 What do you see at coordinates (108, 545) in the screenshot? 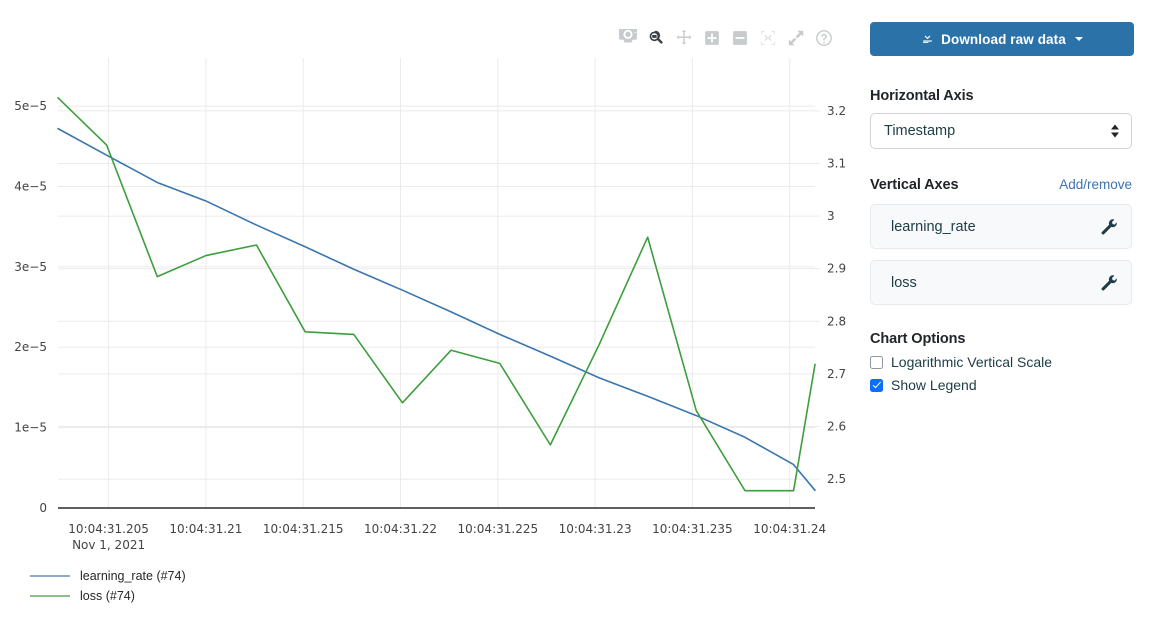
I see `x-axis-date-label: Nov 1, 2021` at bounding box center [108, 545].